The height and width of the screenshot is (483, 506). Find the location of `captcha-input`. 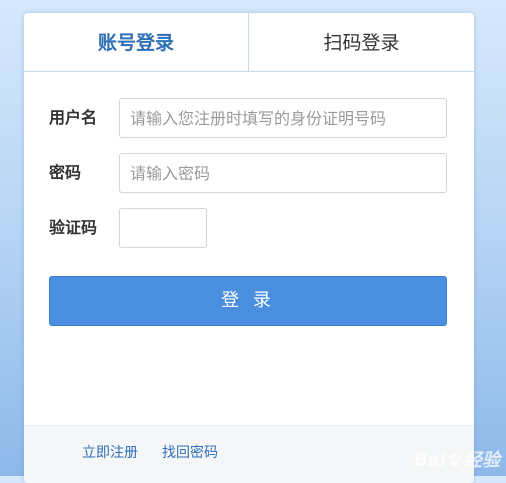

captcha-input is located at coordinates (163, 228).